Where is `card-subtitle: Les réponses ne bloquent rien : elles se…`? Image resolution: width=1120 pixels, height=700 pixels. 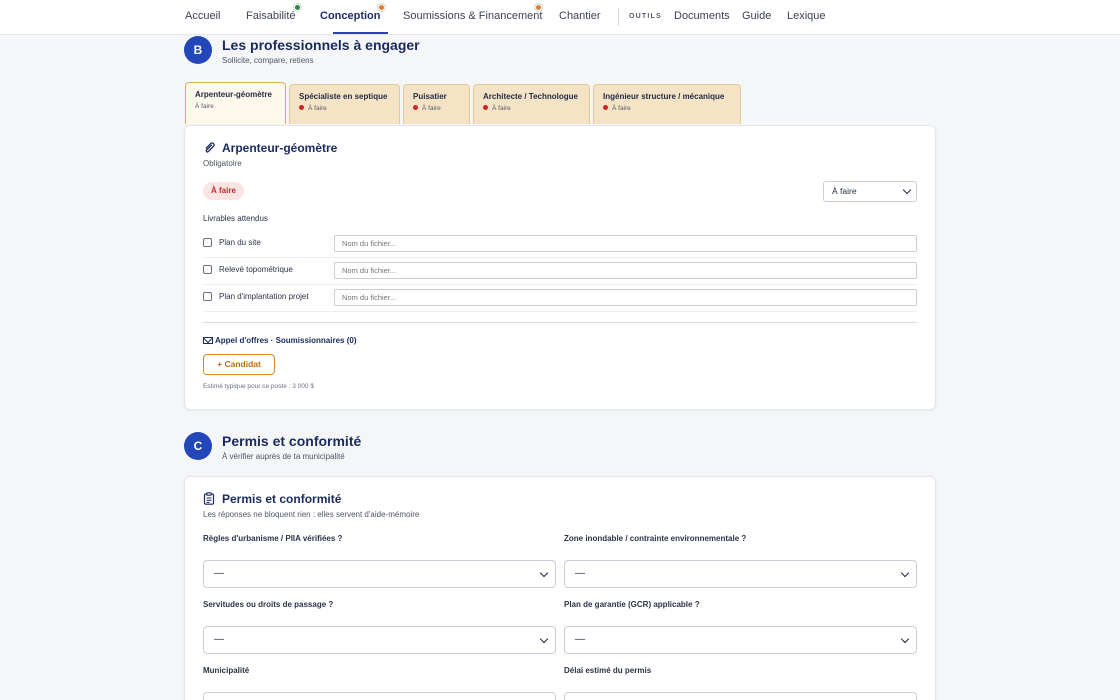 card-subtitle: Les réponses ne bloquent rien : elles se… is located at coordinates (311, 514).